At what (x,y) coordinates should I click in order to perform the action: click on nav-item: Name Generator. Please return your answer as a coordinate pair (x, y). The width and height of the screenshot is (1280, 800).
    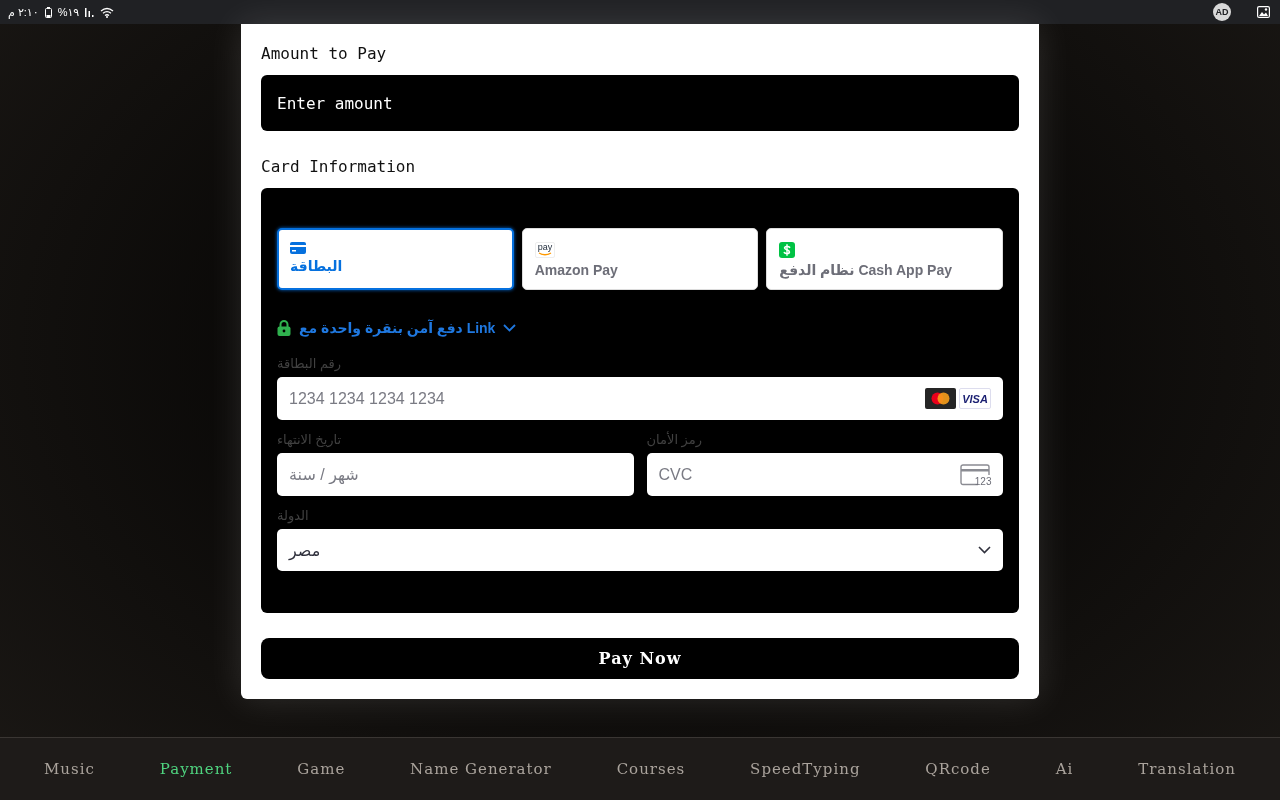
    Looking at the image, I should click on (481, 769).